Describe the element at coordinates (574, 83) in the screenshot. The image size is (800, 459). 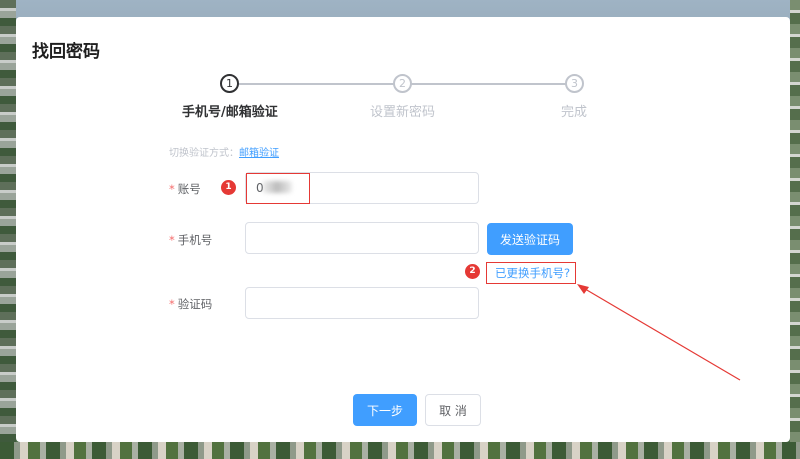
I see `step-3-circle: 3` at that location.